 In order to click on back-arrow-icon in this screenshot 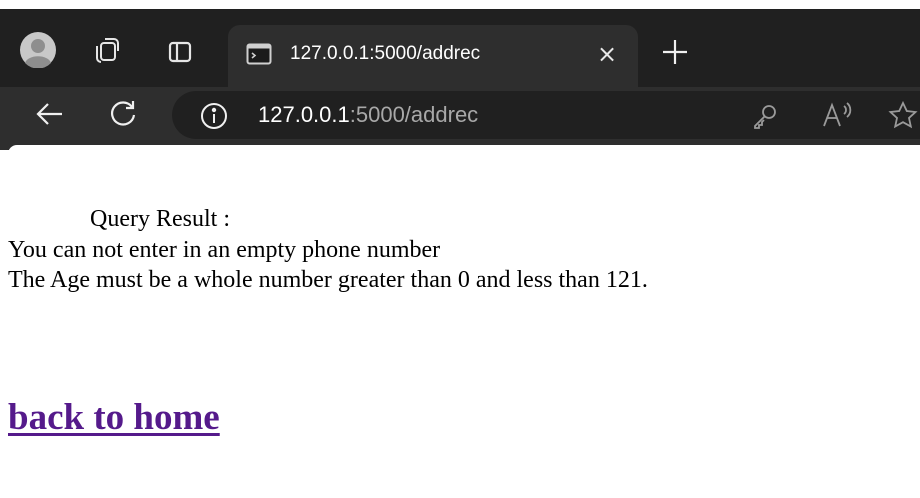, I will do `click(50, 114)`.